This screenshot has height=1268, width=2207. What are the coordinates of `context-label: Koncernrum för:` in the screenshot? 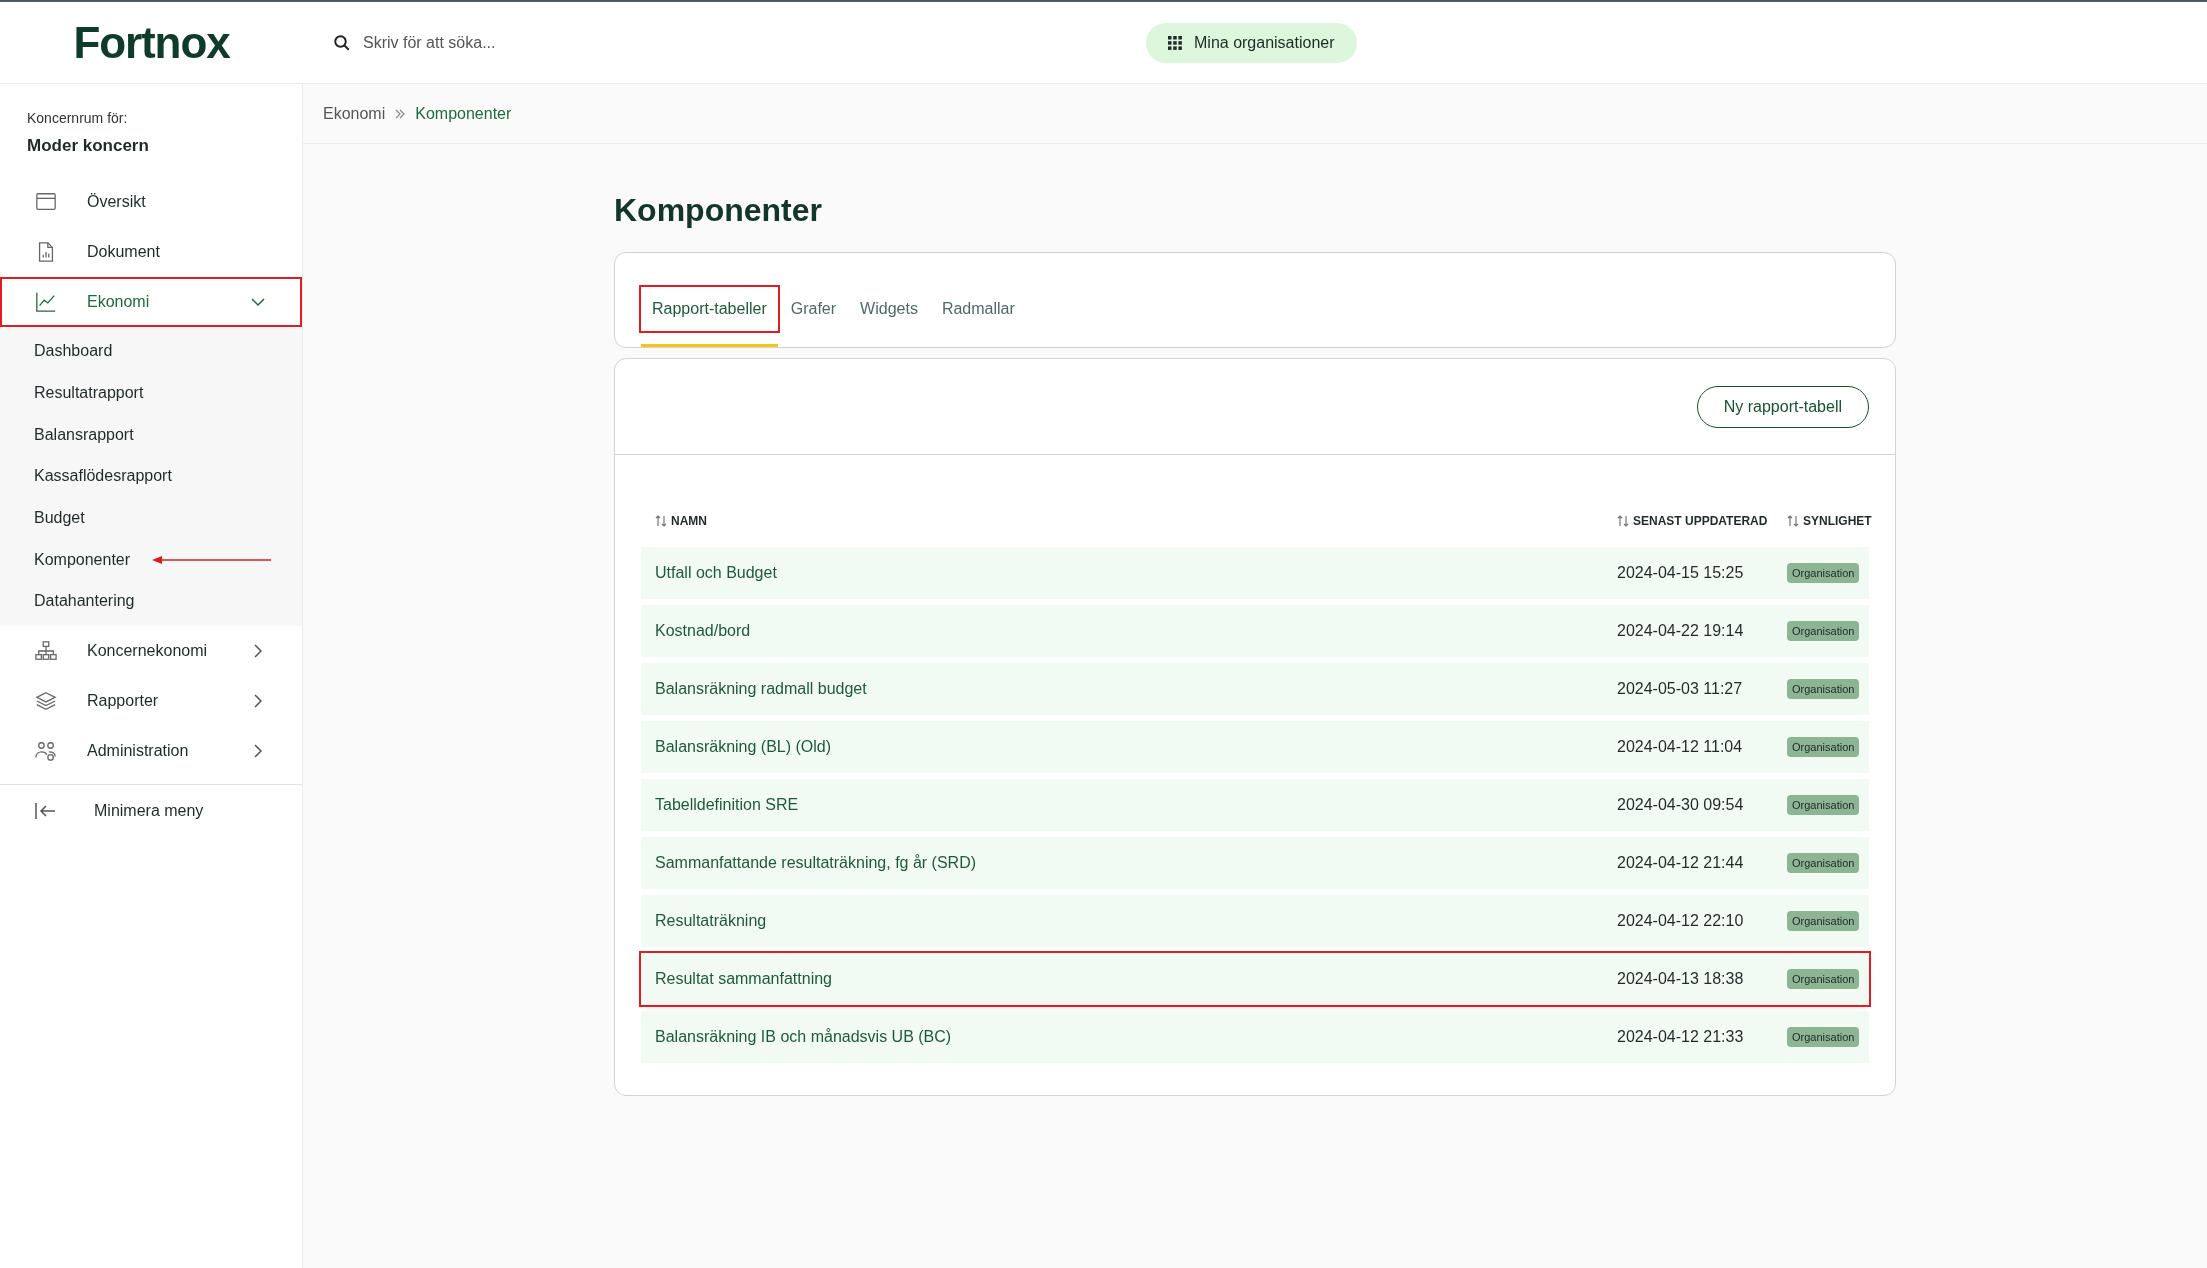 It's located at (78, 118).